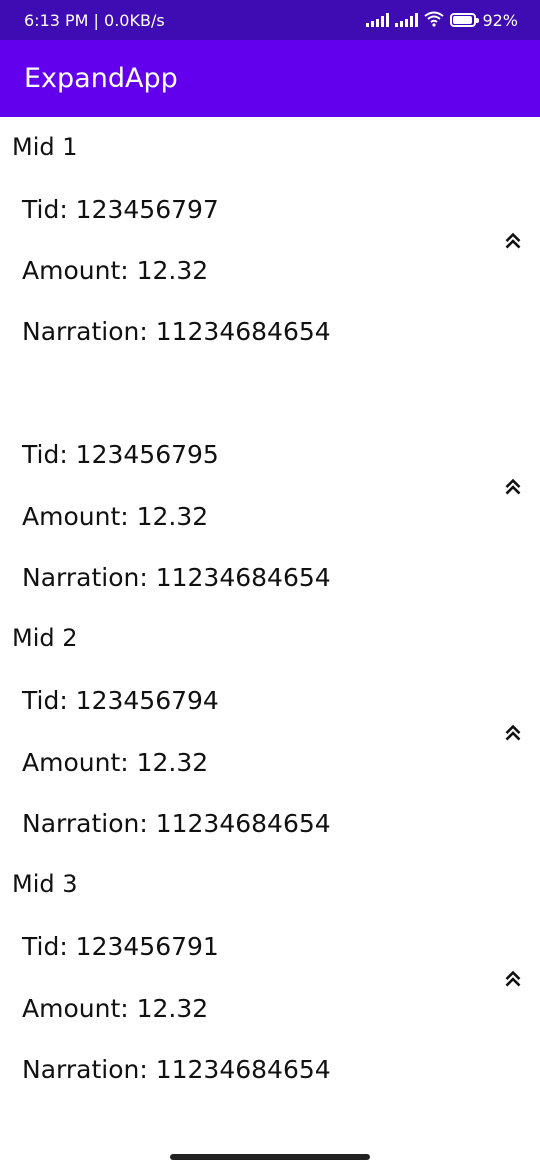 Image resolution: width=540 pixels, height=1170 pixels. Describe the element at coordinates (270, 1157) in the screenshot. I see `gesture-nav-handle` at that location.